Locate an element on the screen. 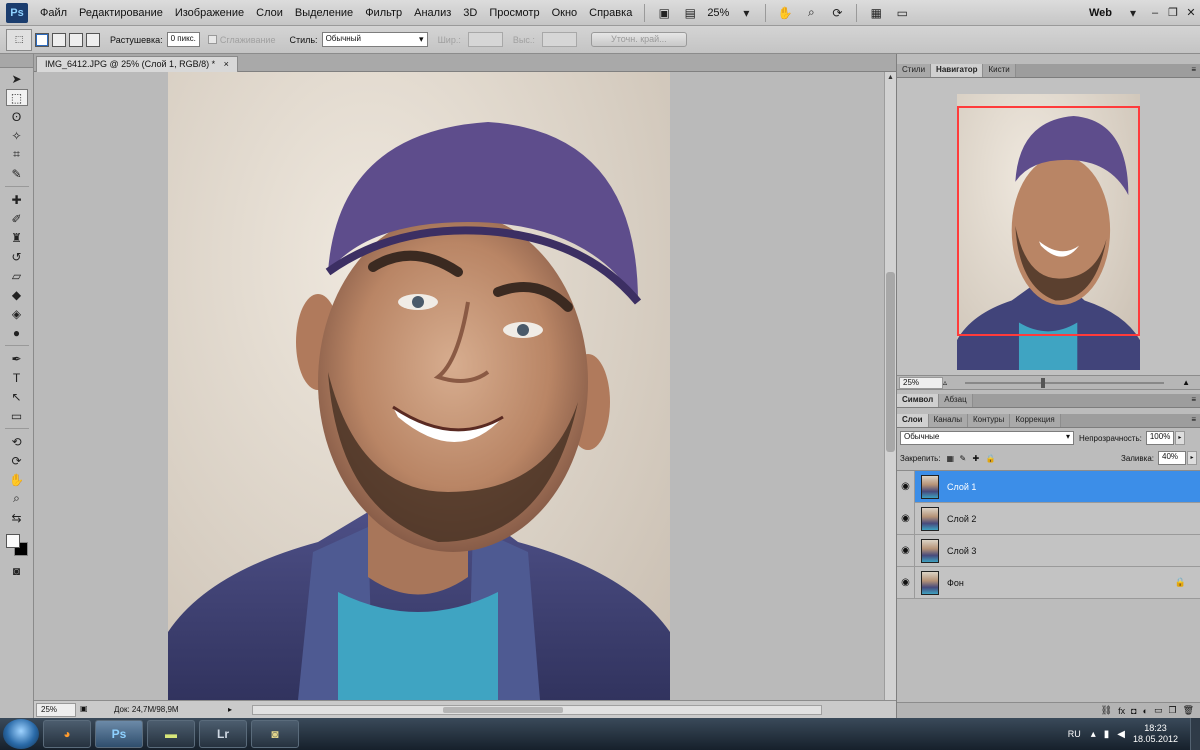 The image size is (1200, 750). horizontal-scrollbar is located at coordinates (537, 709).